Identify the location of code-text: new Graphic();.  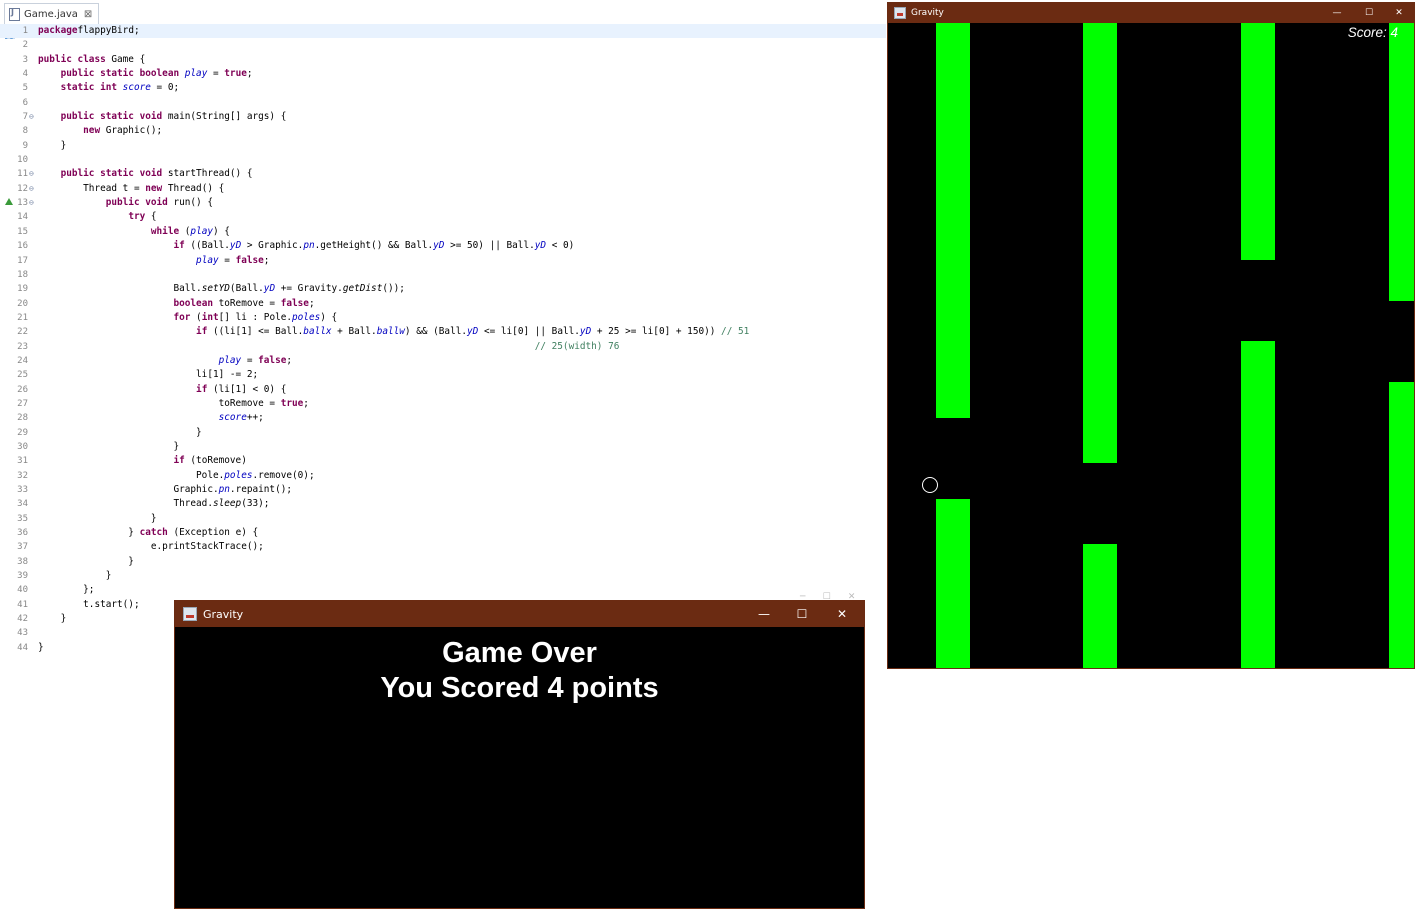
(100, 131).